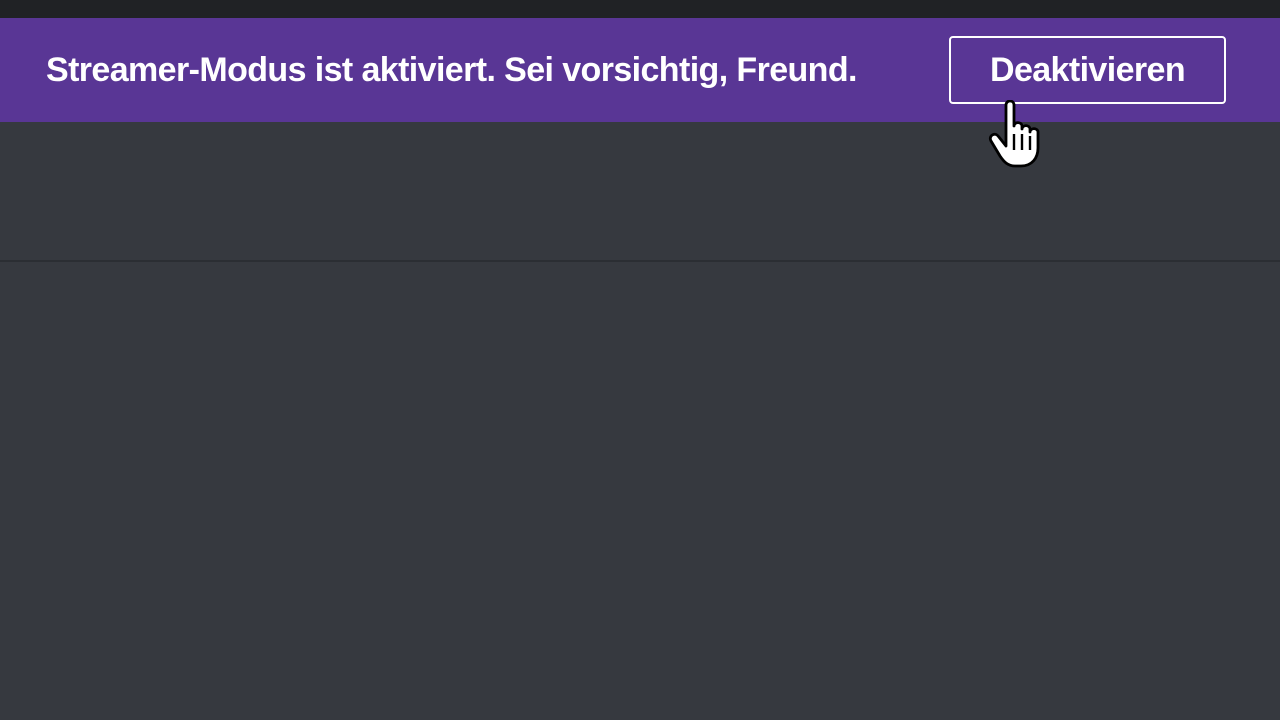  I want to click on deactivate-streamer-mode-button: Deaktivieren, so click(1087, 70).